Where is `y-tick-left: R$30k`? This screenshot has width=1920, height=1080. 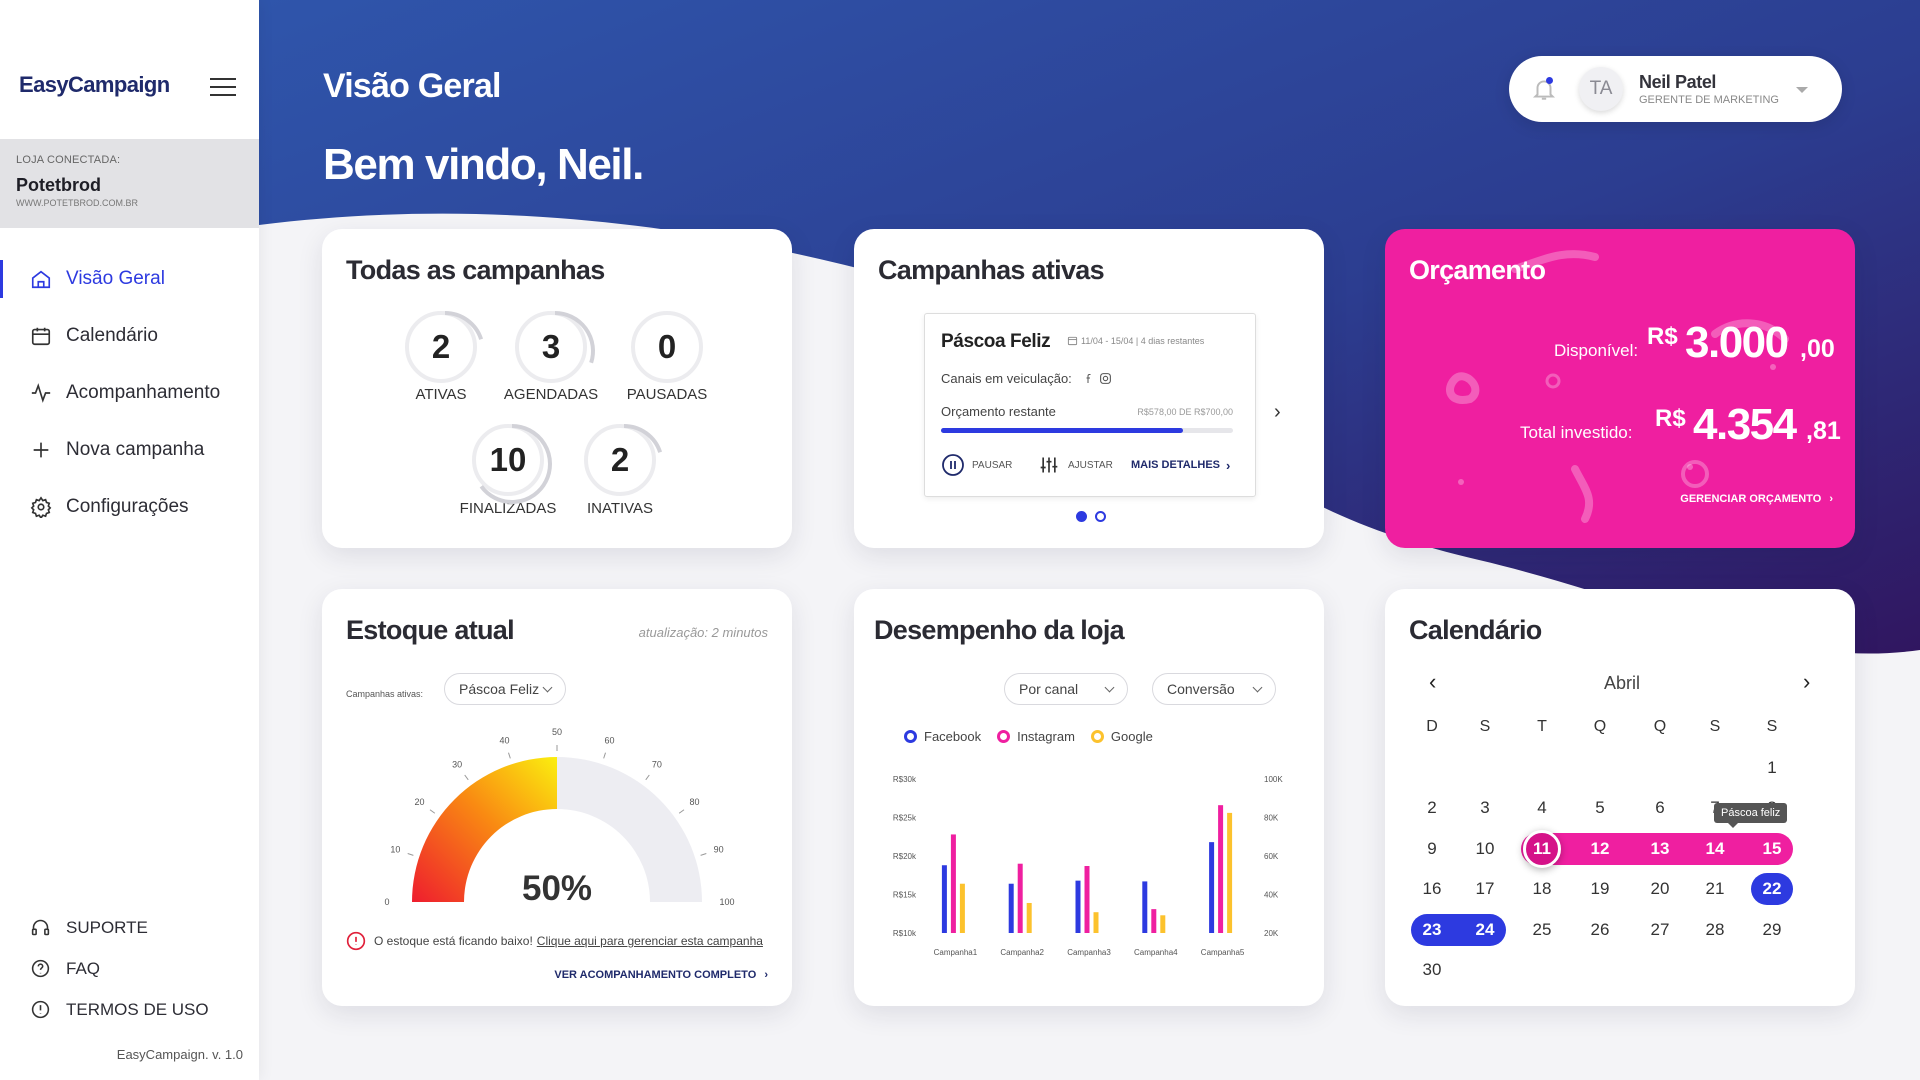
y-tick-left: R$30k is located at coordinates (905, 779).